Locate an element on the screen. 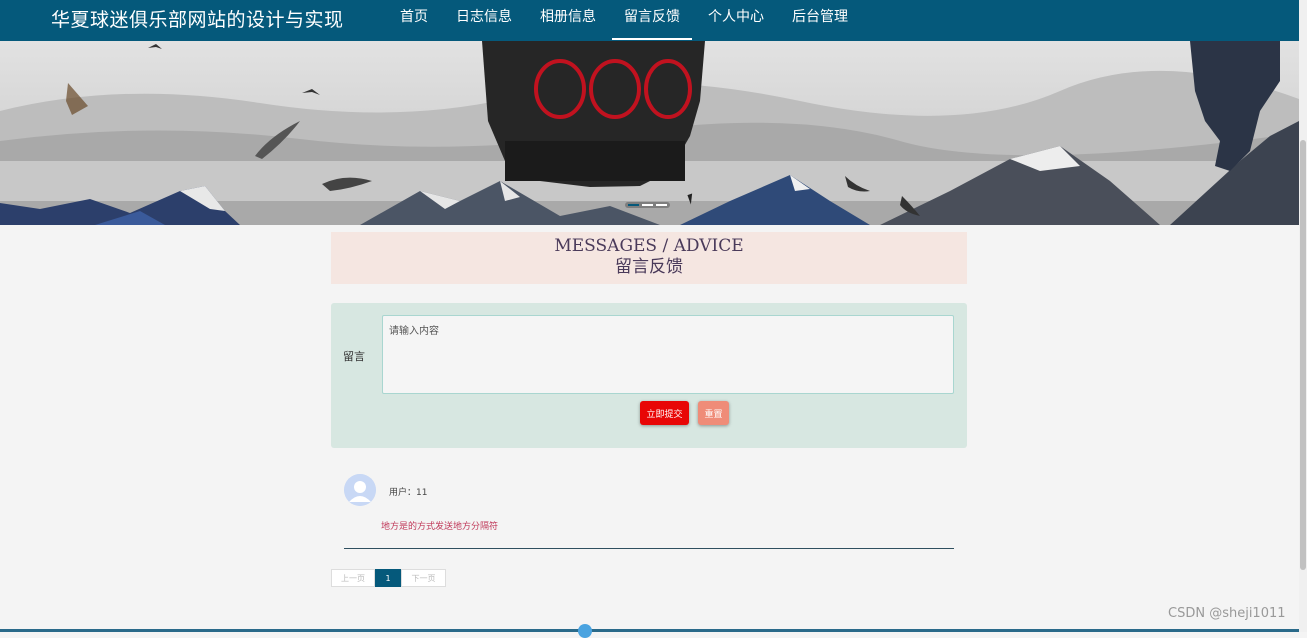 This screenshot has width=1307, height=638. section-heading: MESSAGES / ADVICE 留言反馈 is located at coordinates (649, 258).